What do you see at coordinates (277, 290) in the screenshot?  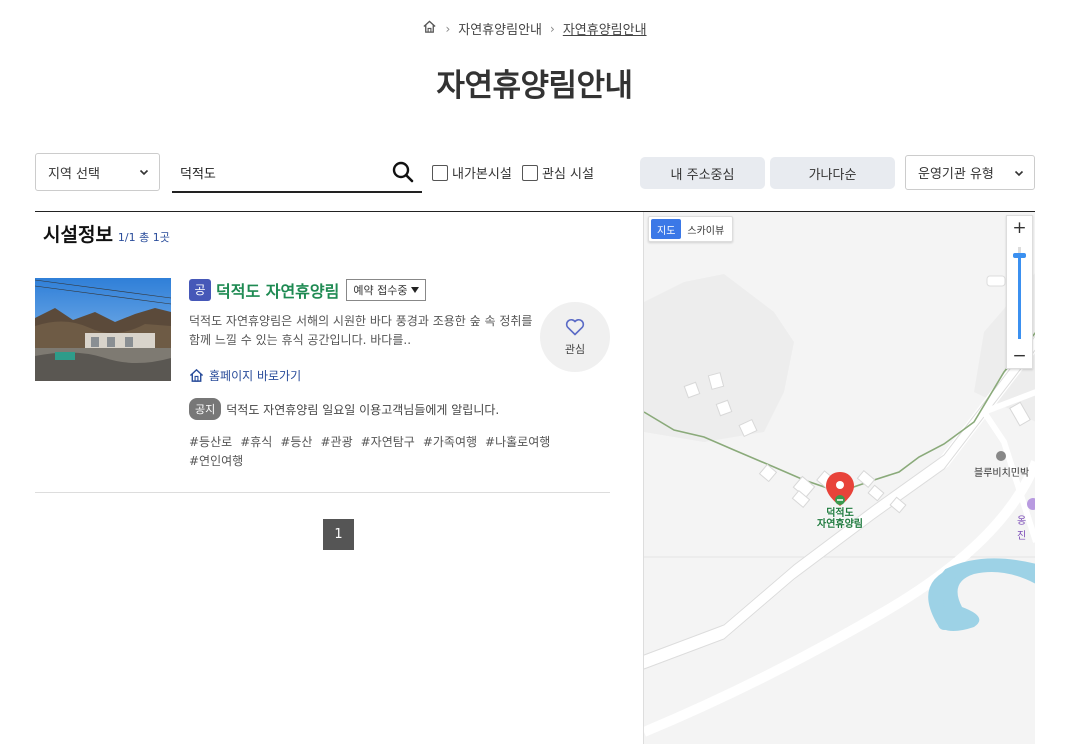 I see `facility-name-link: 덕적도 자연휴양림` at bounding box center [277, 290].